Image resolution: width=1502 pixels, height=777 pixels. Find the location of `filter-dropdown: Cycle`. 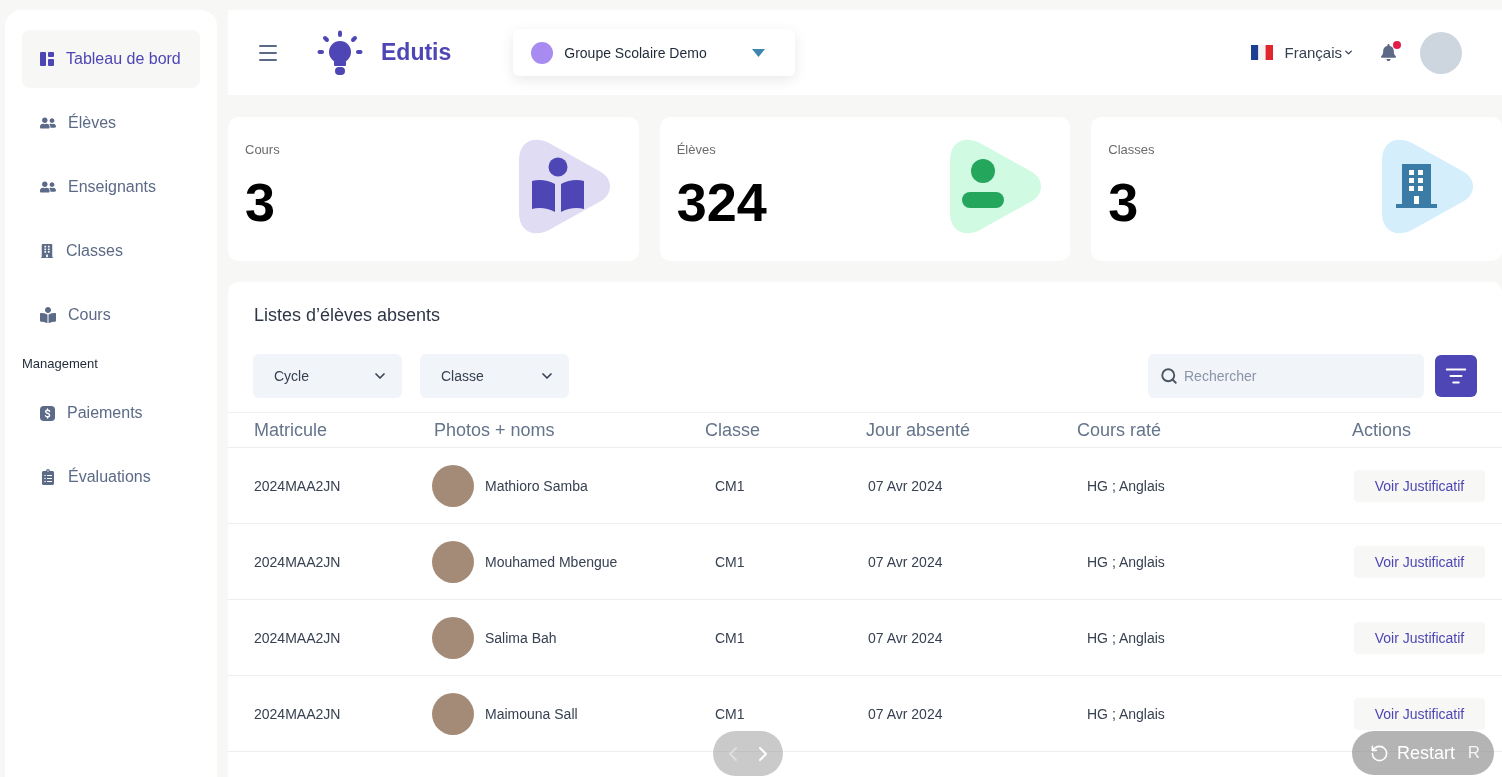

filter-dropdown: Cycle is located at coordinates (327, 376).